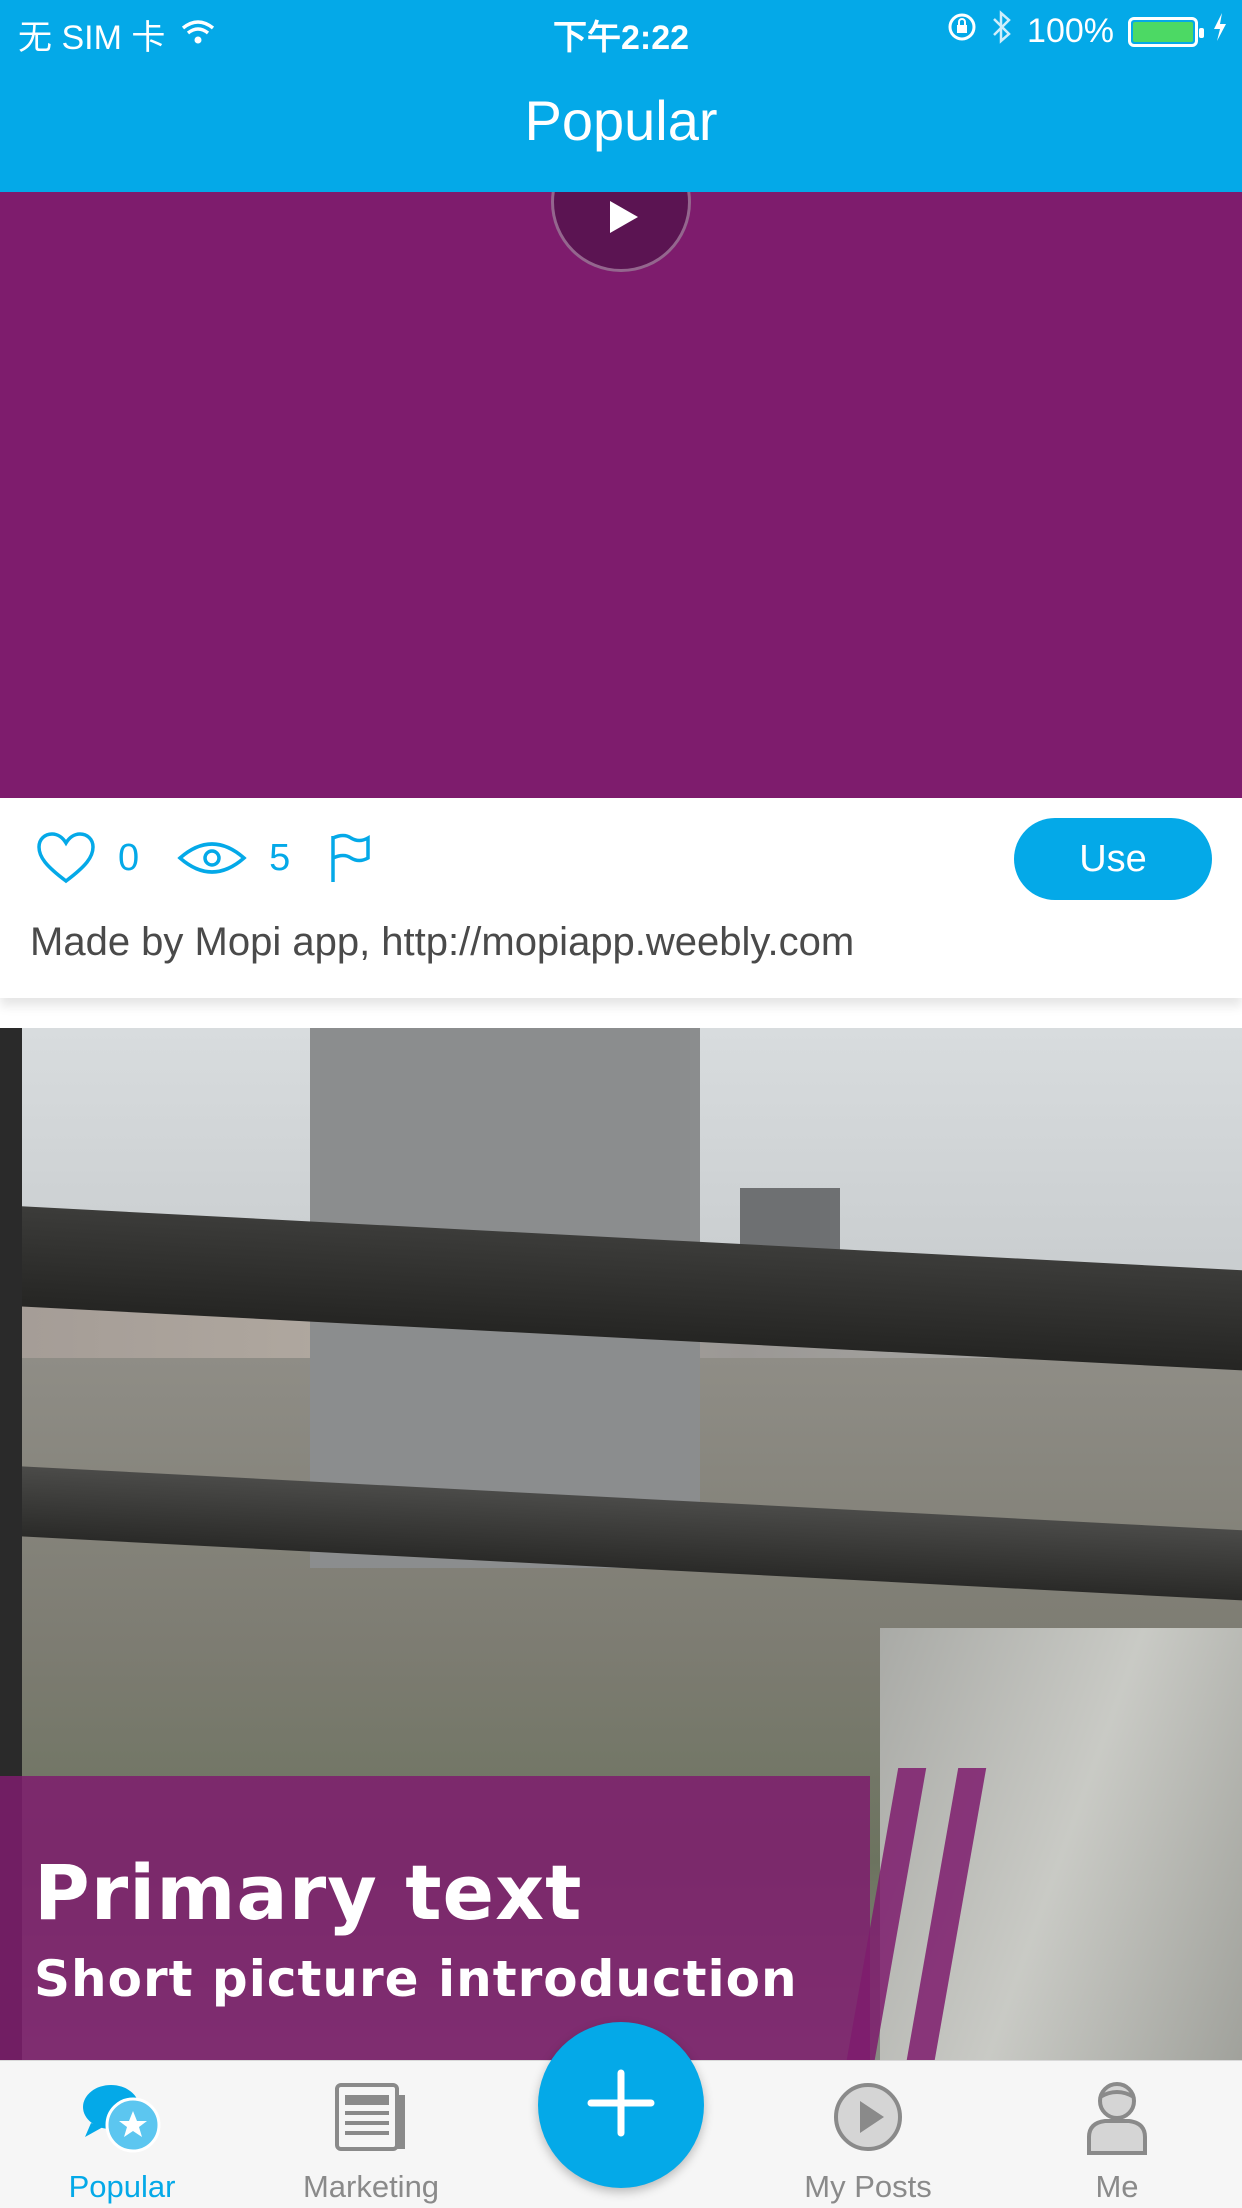 The height and width of the screenshot is (2208, 1242). Describe the element at coordinates (868, 2186) in the screenshot. I see `tab-label: My Posts` at that location.